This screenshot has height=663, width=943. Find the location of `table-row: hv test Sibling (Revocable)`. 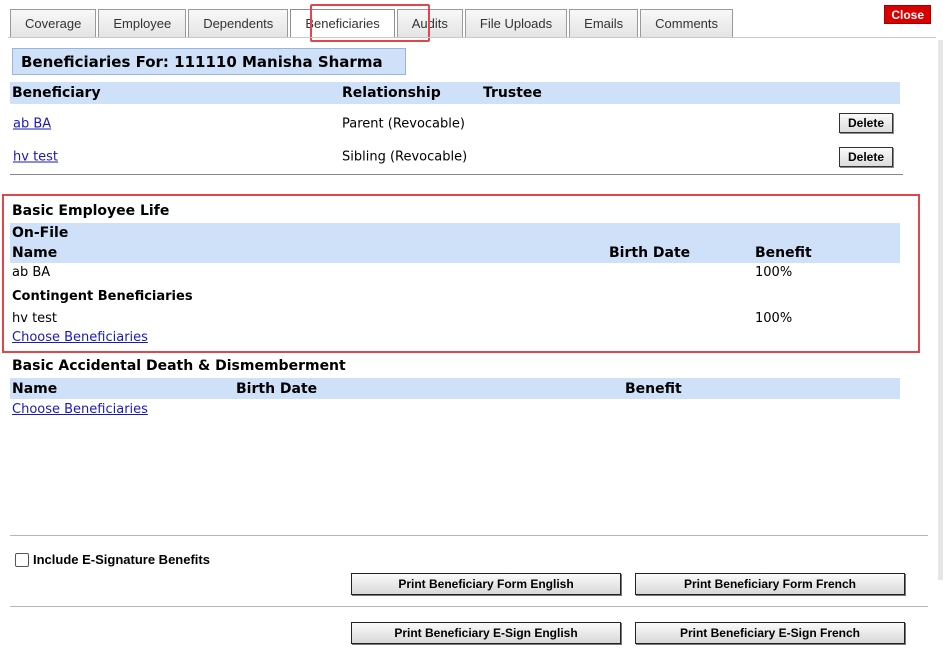

table-row: hv test Sibling (Revocable) is located at coordinates (455, 157).